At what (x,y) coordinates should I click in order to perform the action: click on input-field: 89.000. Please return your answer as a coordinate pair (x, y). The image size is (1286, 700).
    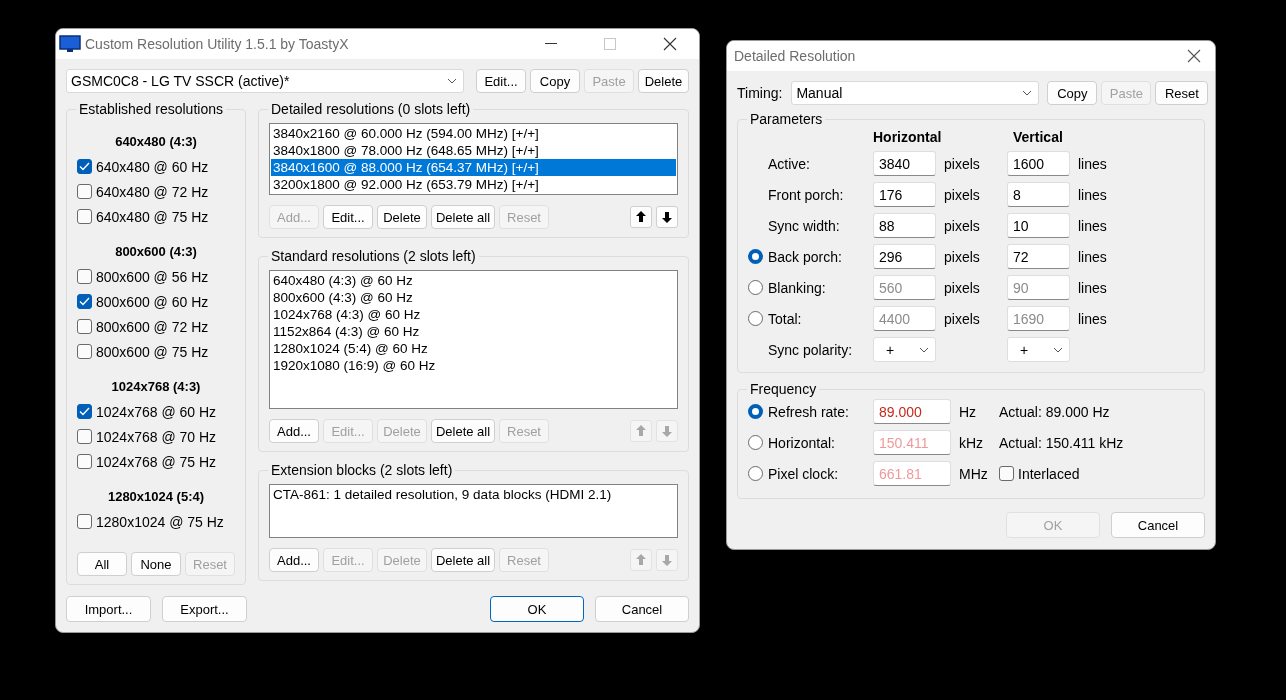
    Looking at the image, I should click on (912, 411).